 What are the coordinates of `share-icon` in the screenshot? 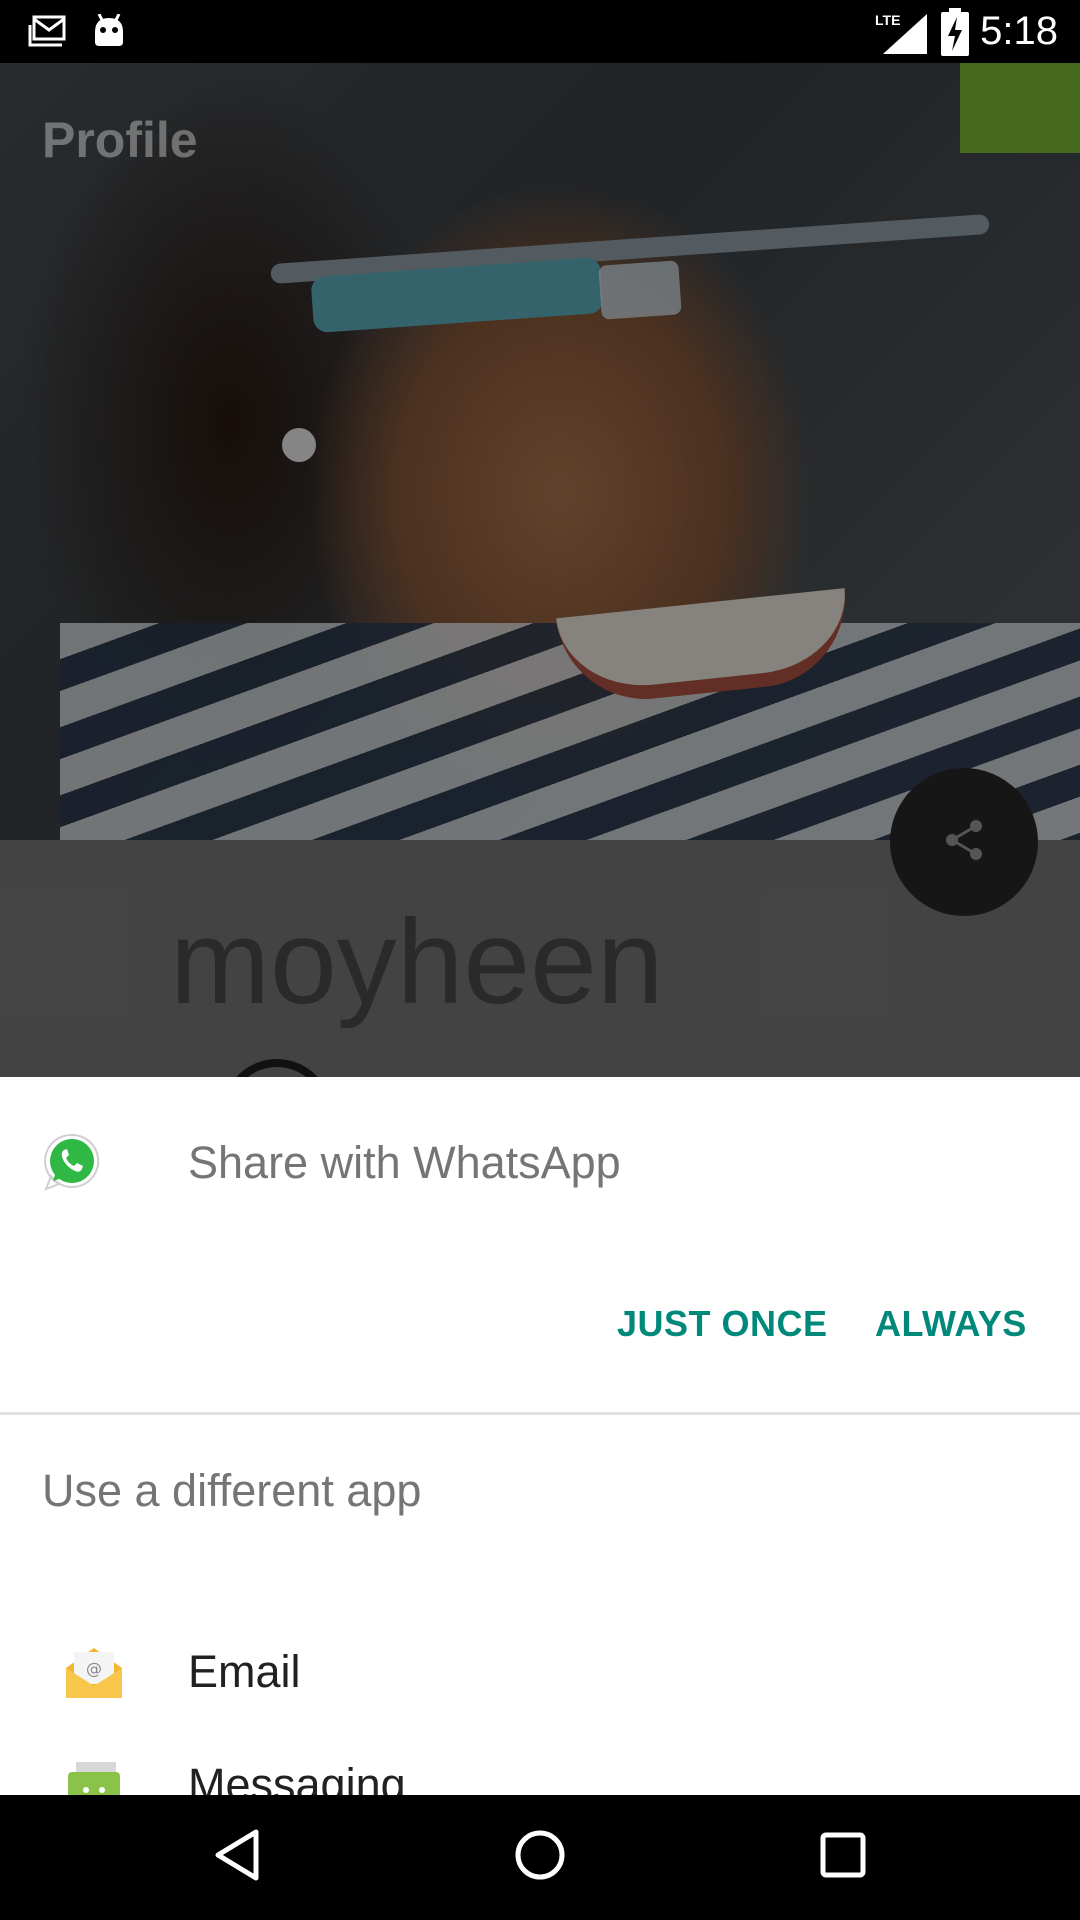 It's located at (964, 842).